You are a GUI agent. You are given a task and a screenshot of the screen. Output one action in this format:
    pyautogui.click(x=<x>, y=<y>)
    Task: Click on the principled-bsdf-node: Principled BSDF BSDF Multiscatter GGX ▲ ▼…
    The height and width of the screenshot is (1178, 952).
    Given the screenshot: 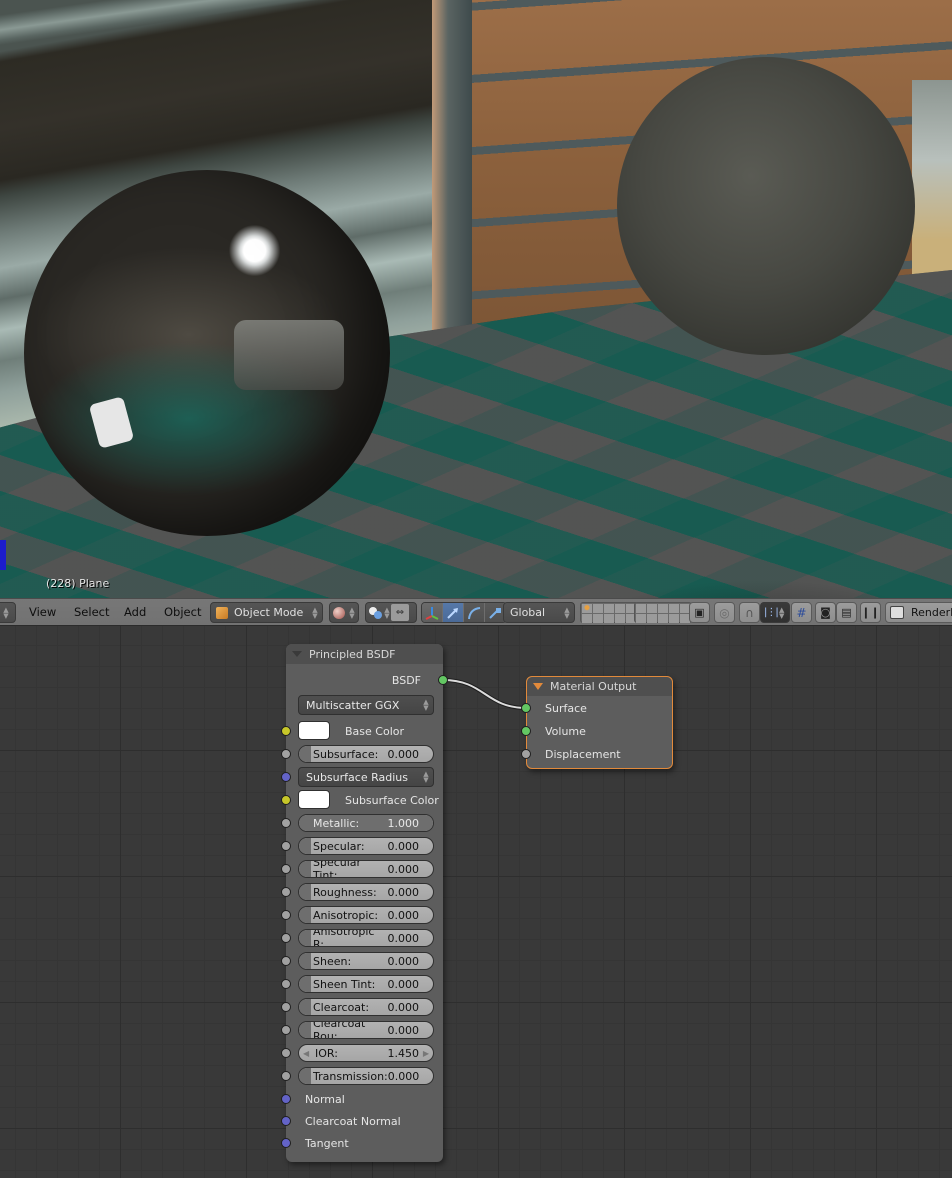 What is the action you would take?
    pyautogui.click(x=364, y=903)
    